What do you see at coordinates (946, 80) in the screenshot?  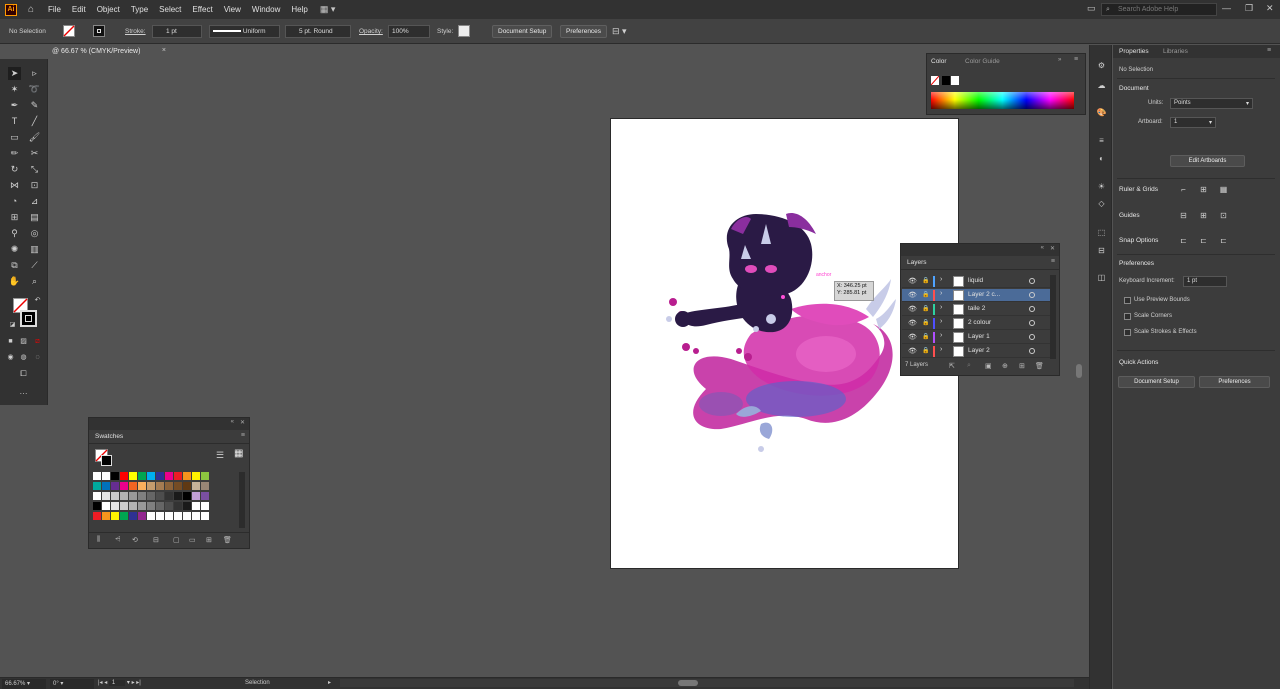 I see `color-black-icon` at bounding box center [946, 80].